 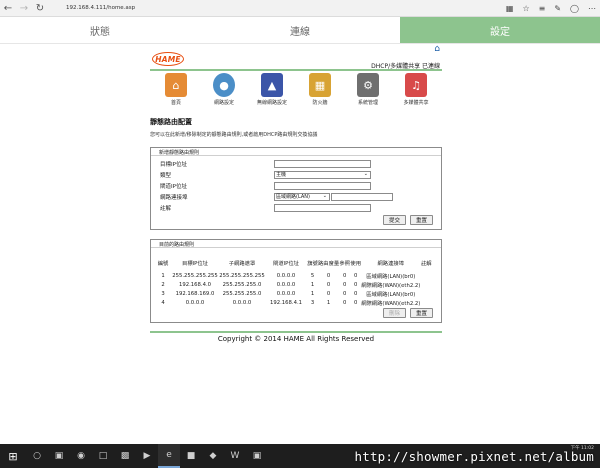 What do you see at coordinates (235, 456) in the screenshot?
I see `word-app-icon: W` at bounding box center [235, 456].